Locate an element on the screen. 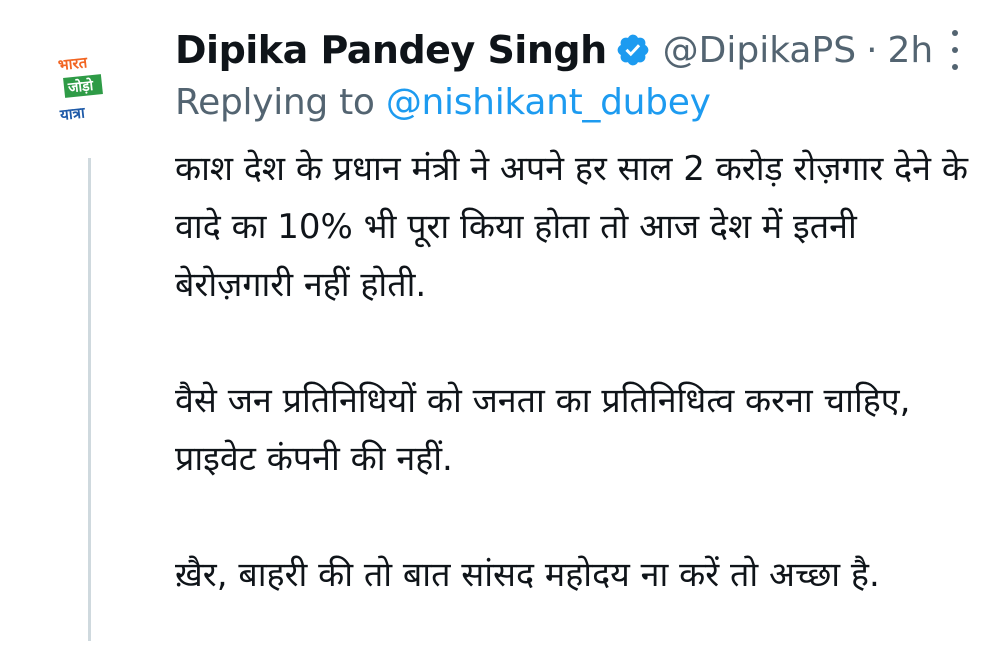 This screenshot has height=662, width=1000. thread-line is located at coordinates (89, 399).